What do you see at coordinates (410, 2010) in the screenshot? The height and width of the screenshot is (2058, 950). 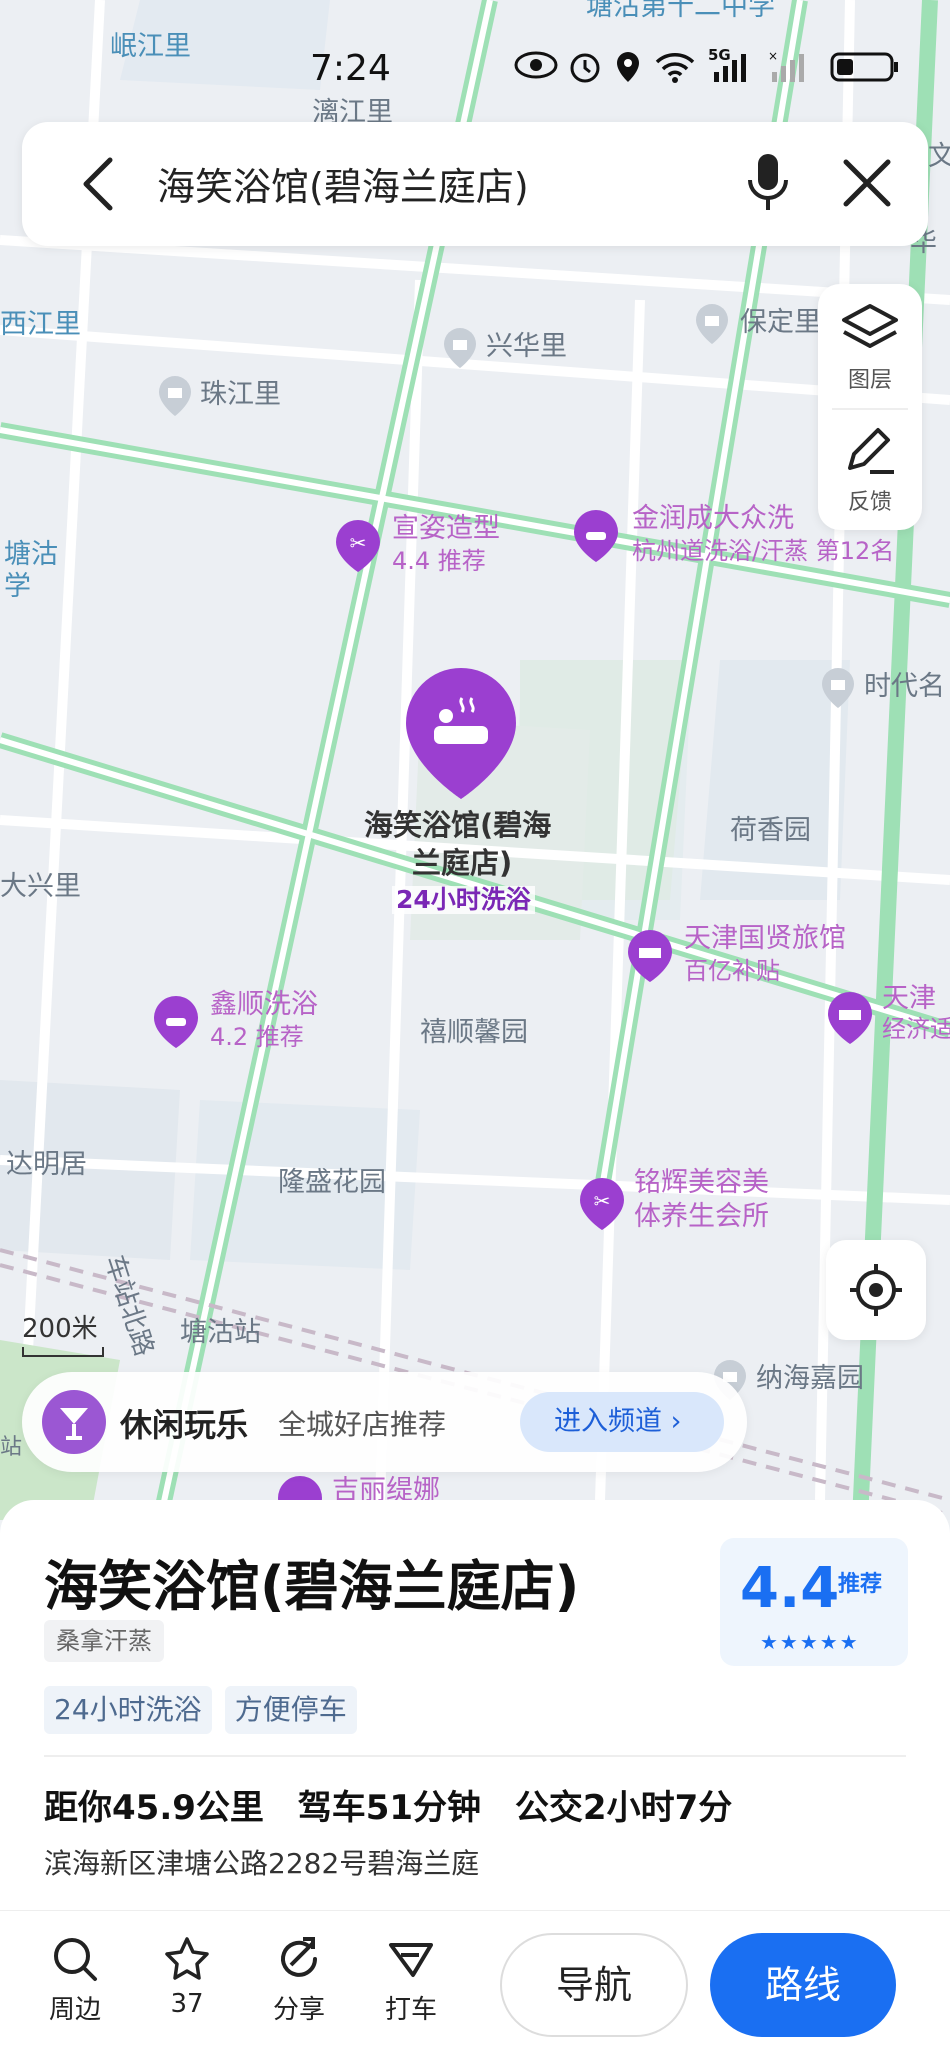 I see `taxi-label: 打车` at bounding box center [410, 2010].